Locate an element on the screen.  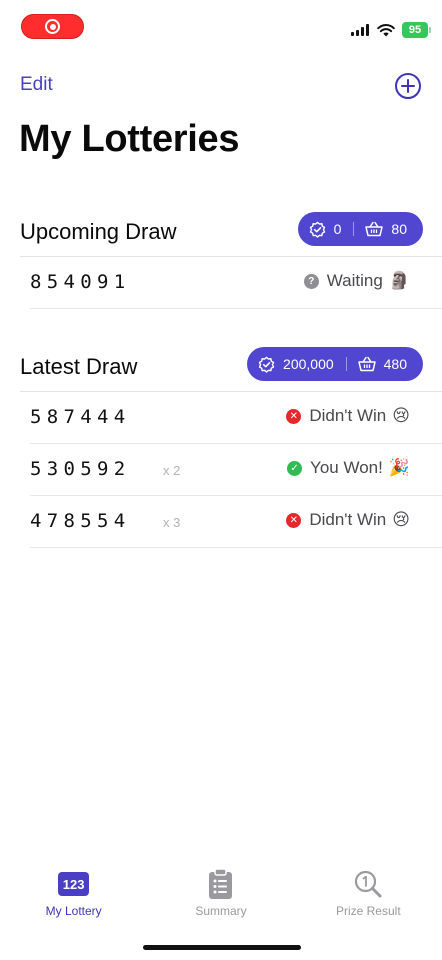
edit-button: Edit is located at coordinates (36, 85).